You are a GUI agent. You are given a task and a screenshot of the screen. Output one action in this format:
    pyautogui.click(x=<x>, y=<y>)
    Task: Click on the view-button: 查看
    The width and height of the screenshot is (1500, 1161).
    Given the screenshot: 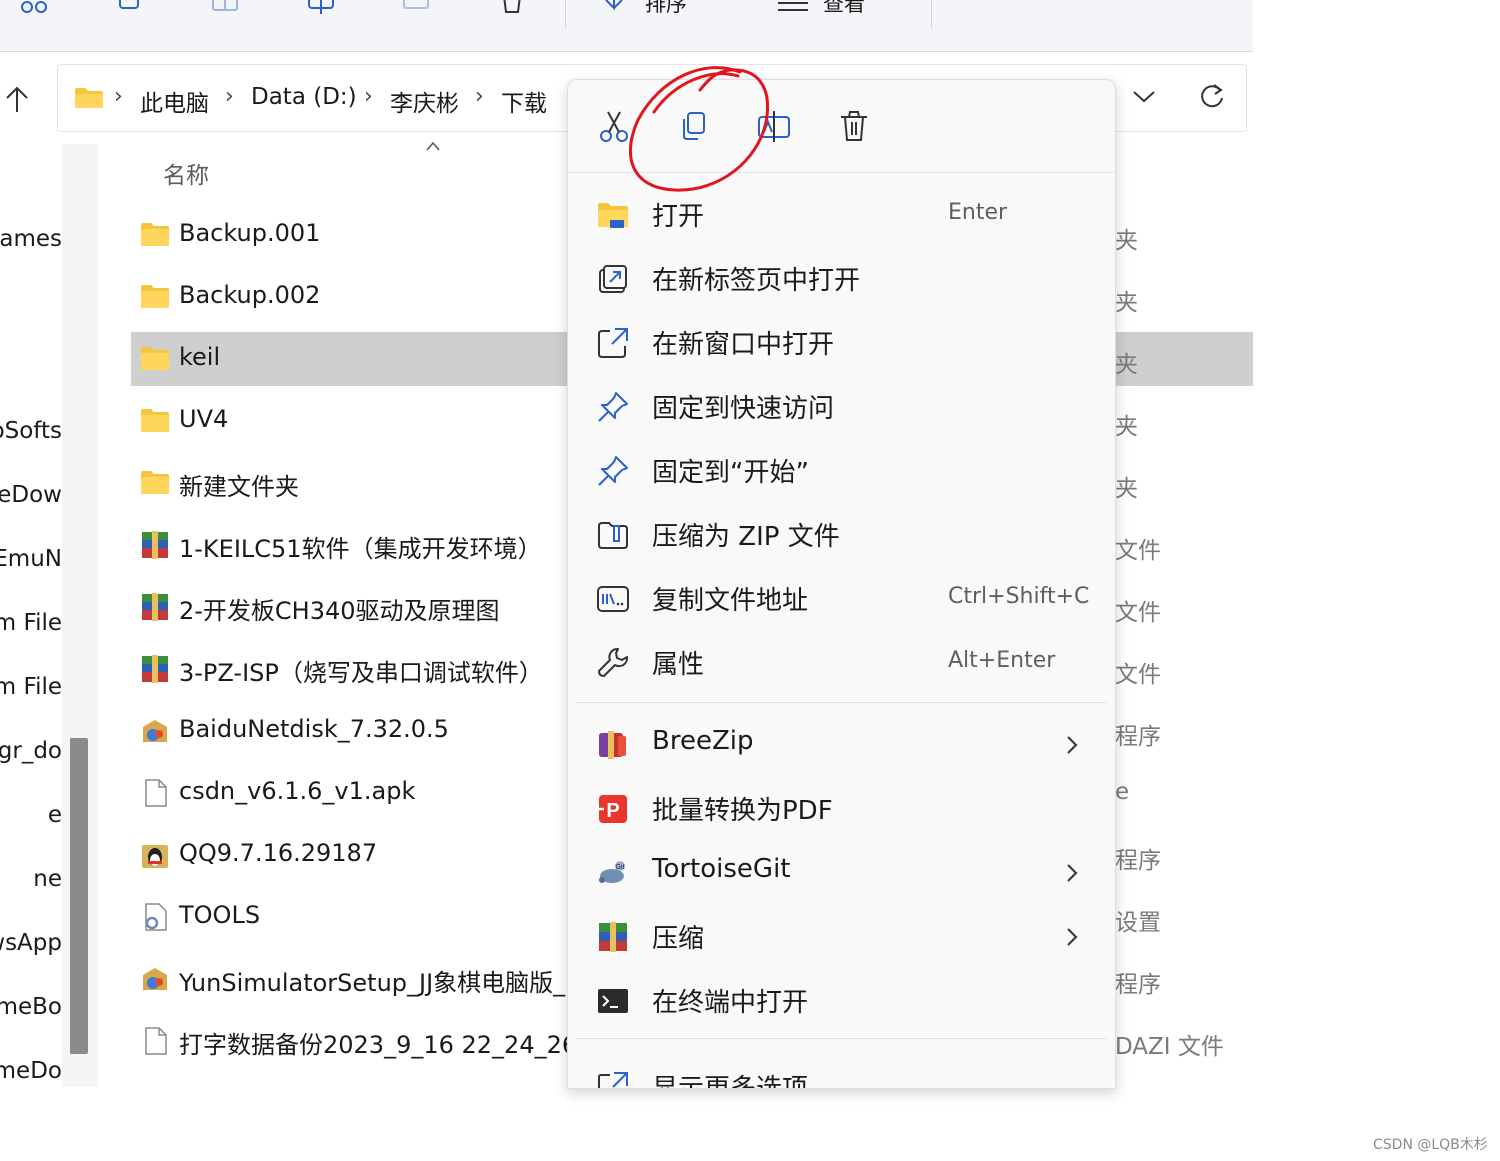 What is the action you would take?
    pyautogui.click(x=844, y=9)
    